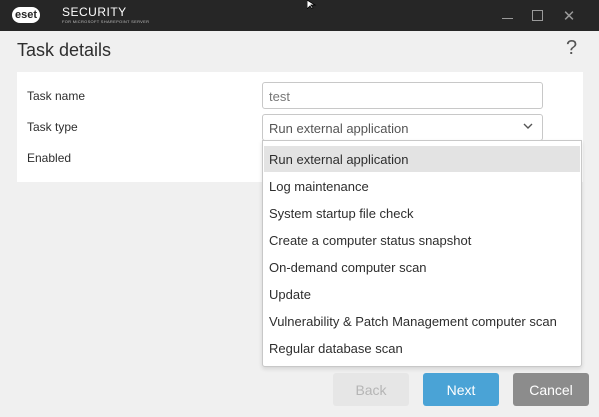  I want to click on eset-logo: eset, so click(26, 15).